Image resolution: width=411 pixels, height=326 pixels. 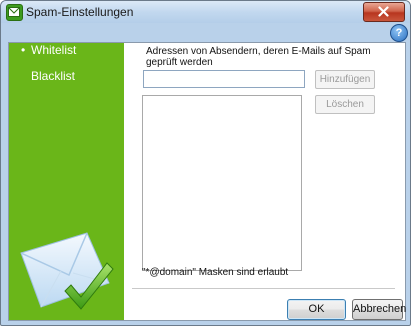 What do you see at coordinates (205, 12) in the screenshot?
I see `title-bar: Spam-Einstellungen` at bounding box center [205, 12].